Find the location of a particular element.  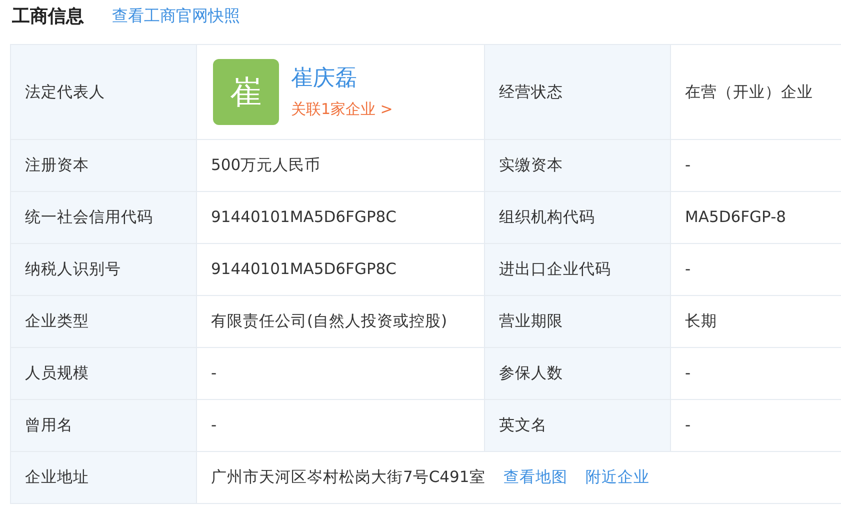

field-label: 统一社会信用代码 is located at coordinates (103, 218).